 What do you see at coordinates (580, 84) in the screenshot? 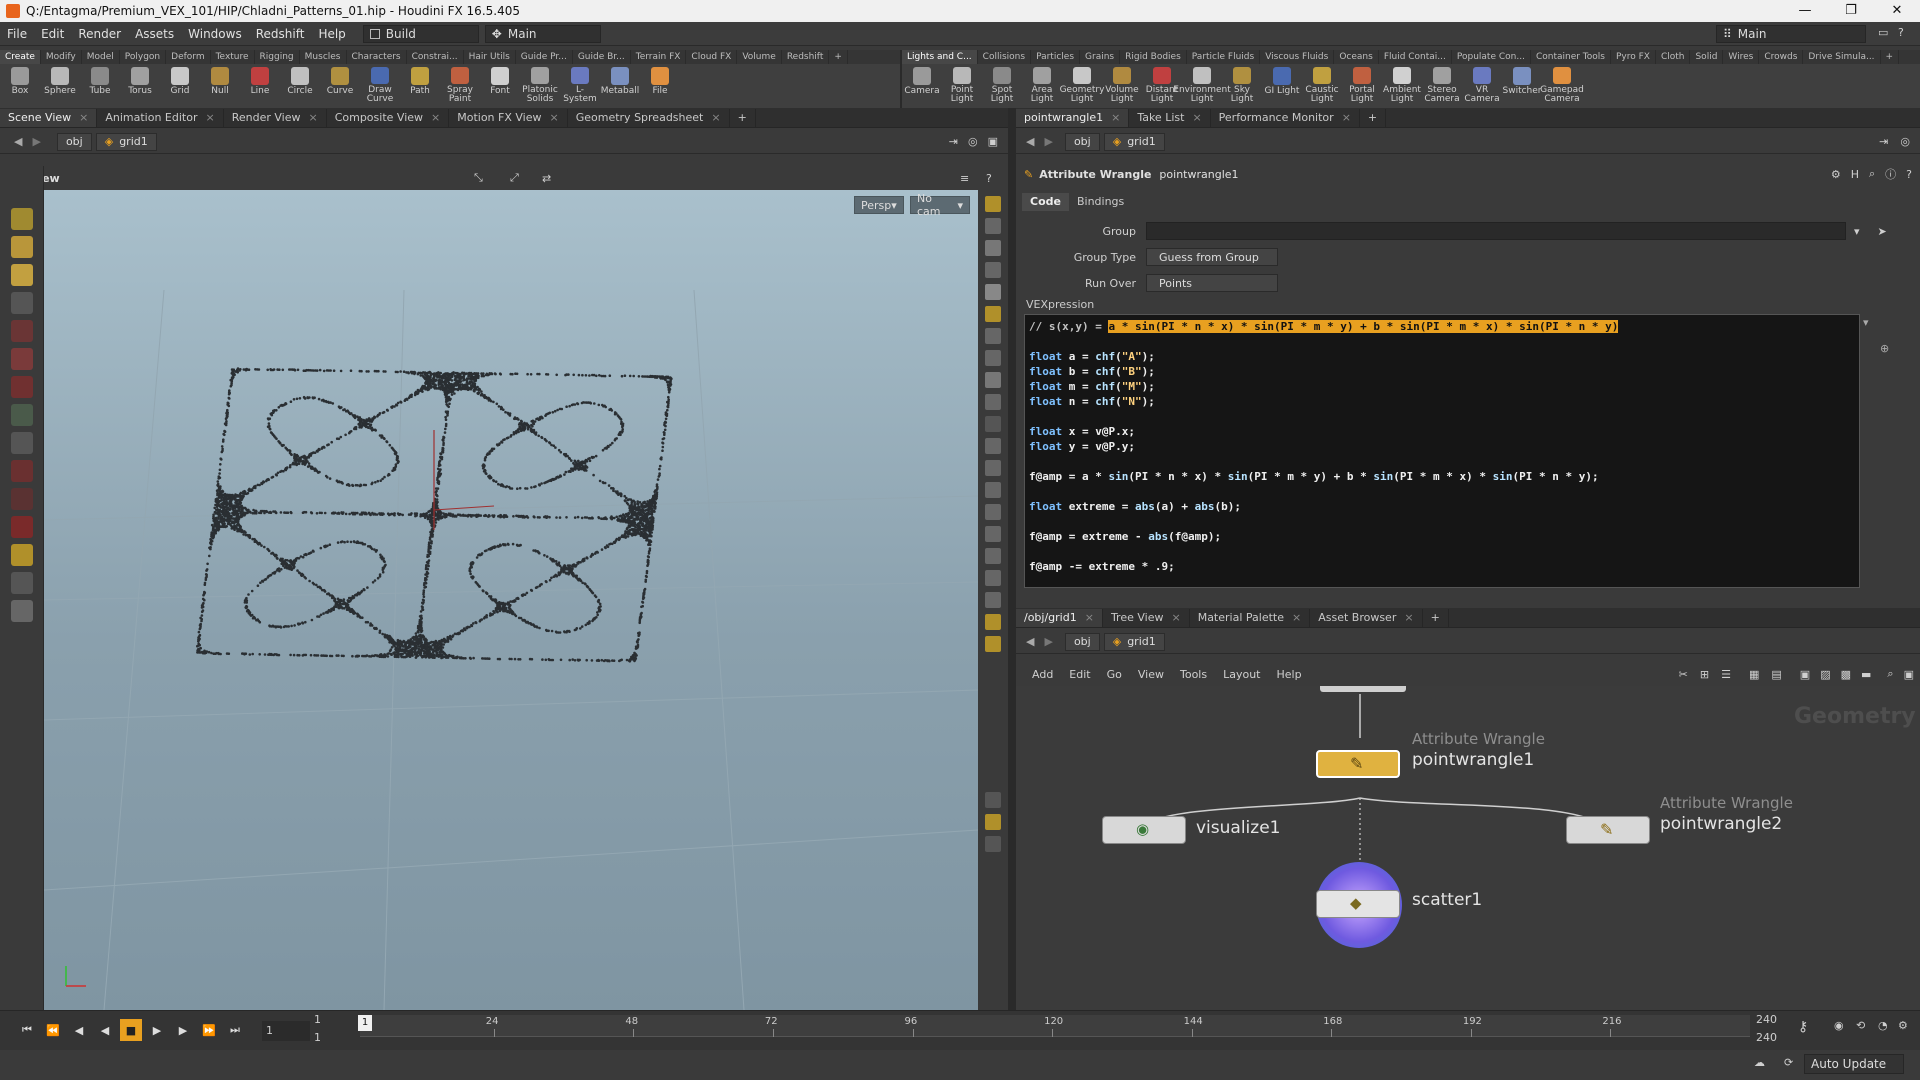
I see `left-shelf-tool: L-System` at bounding box center [580, 84].